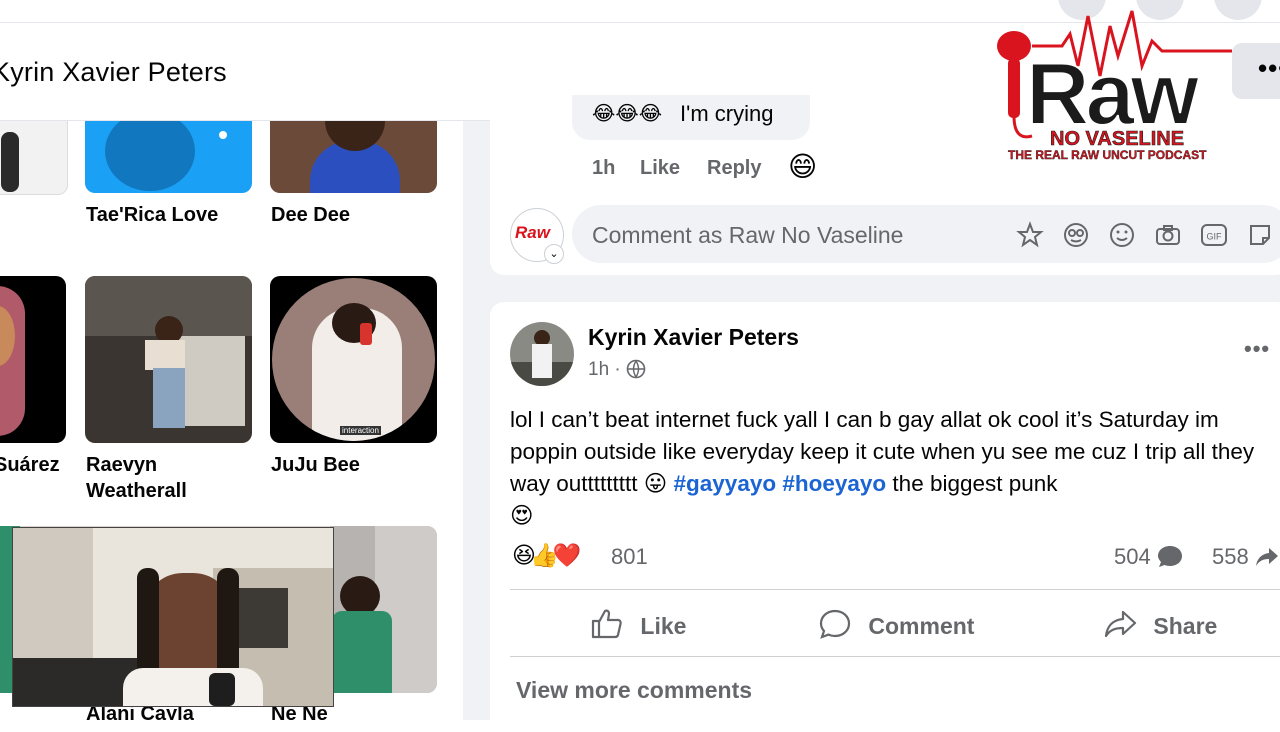 The image size is (1280, 732). What do you see at coordinates (803, 166) in the screenshot?
I see `laughing-reaction-icon: 😄` at bounding box center [803, 166].